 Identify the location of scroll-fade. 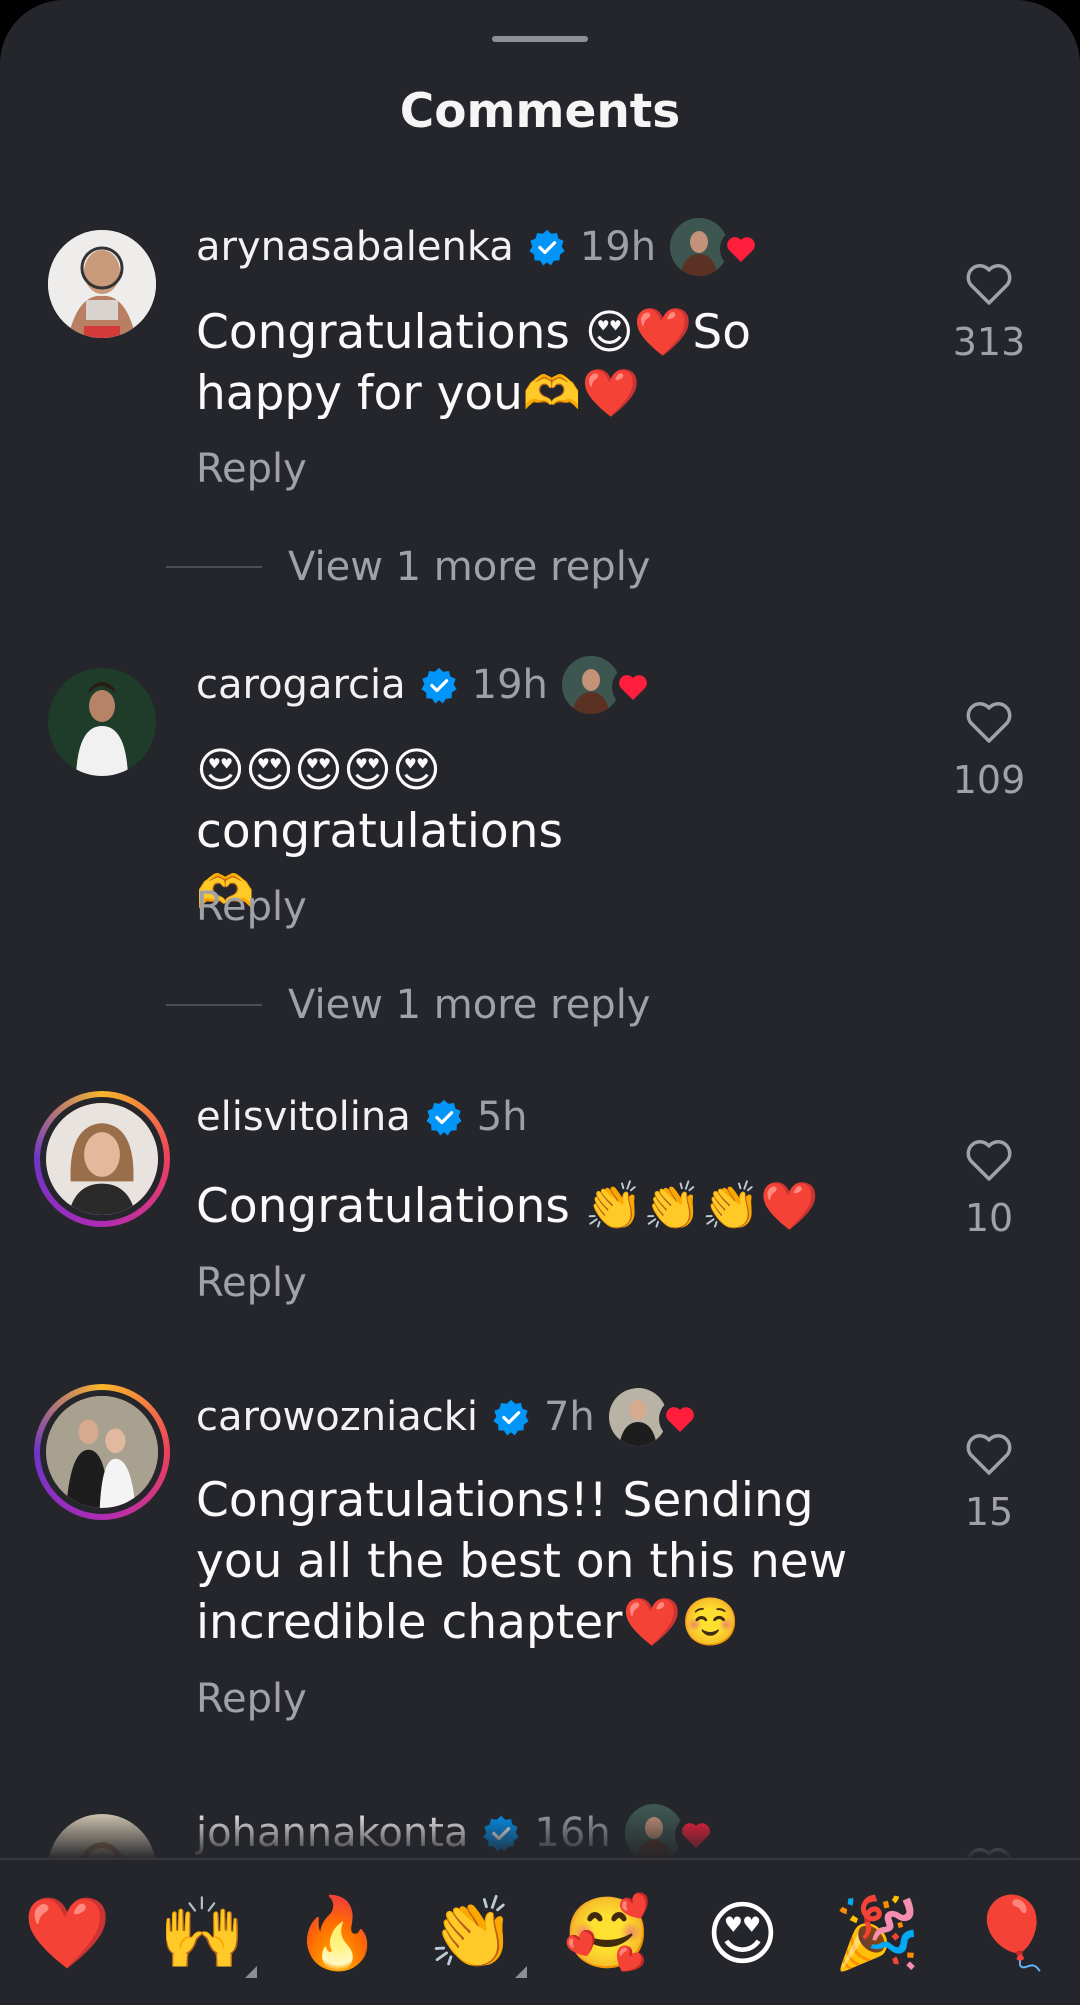
(540, 1835).